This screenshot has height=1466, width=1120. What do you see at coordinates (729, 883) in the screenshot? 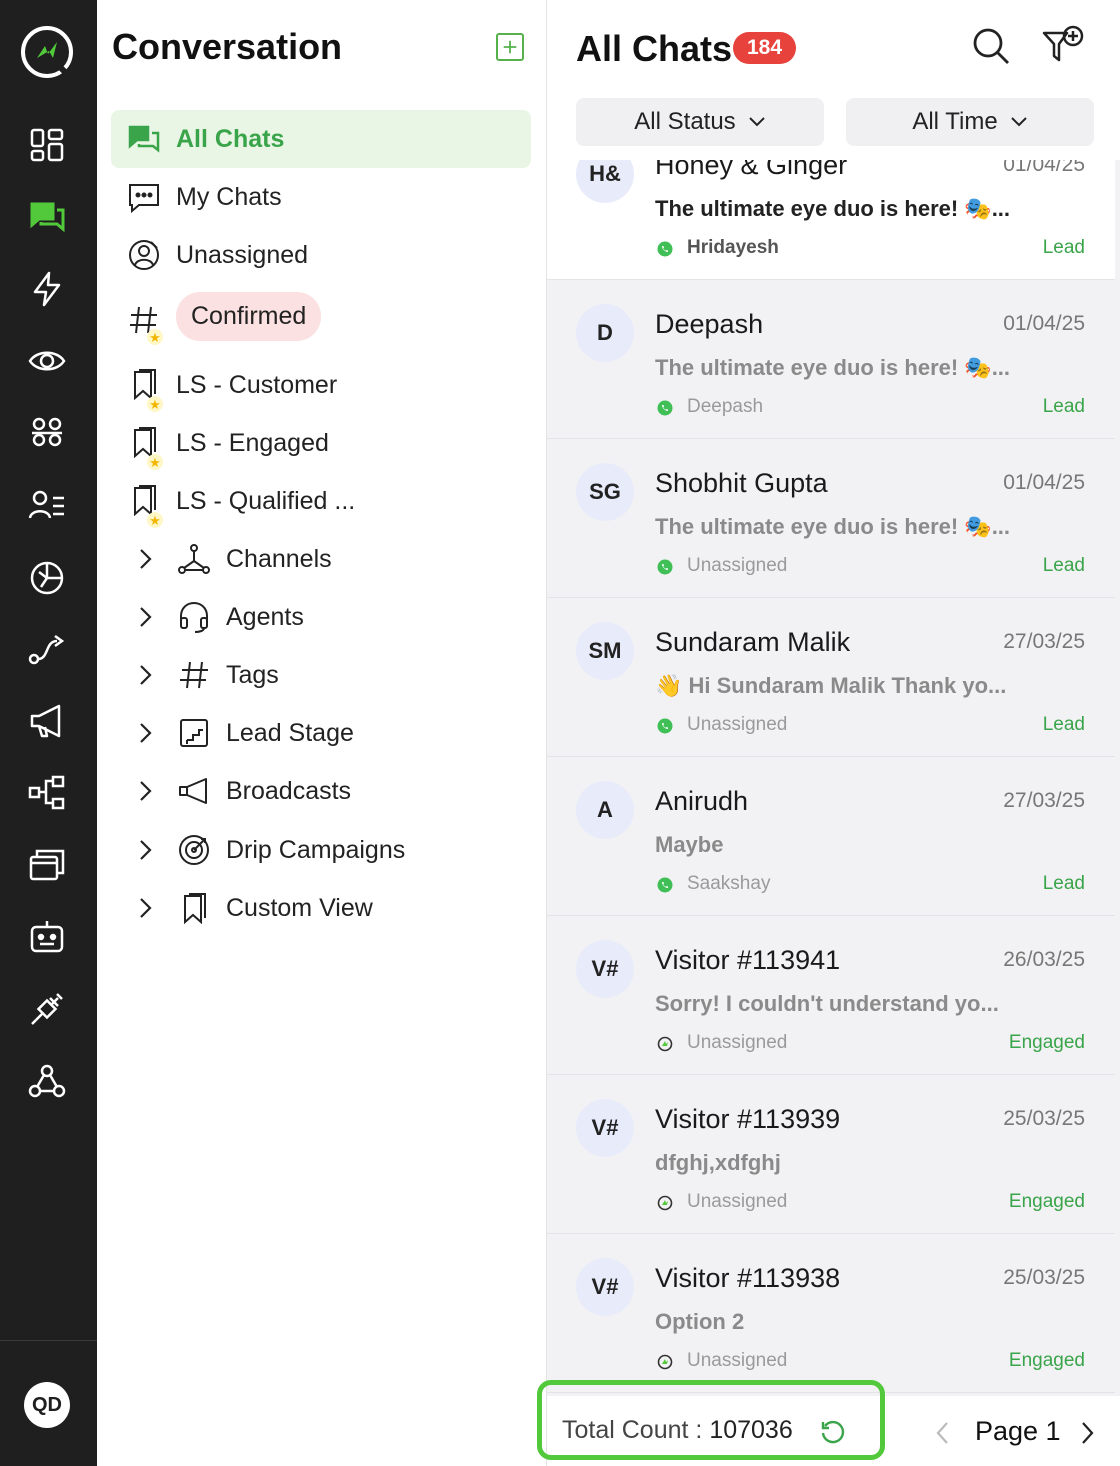
I see `assigned-agent: Saakshay` at bounding box center [729, 883].